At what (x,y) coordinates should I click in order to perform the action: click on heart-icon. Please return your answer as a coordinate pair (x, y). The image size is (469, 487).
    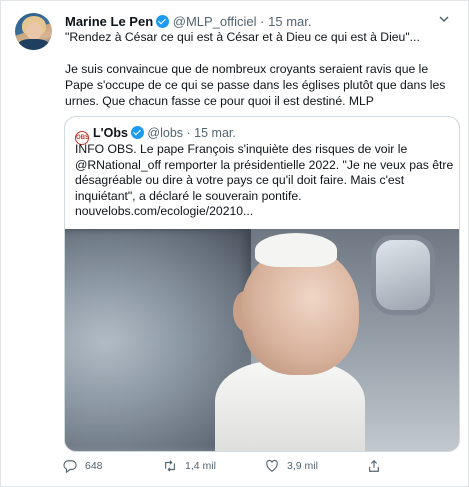
    Looking at the image, I should click on (272, 465).